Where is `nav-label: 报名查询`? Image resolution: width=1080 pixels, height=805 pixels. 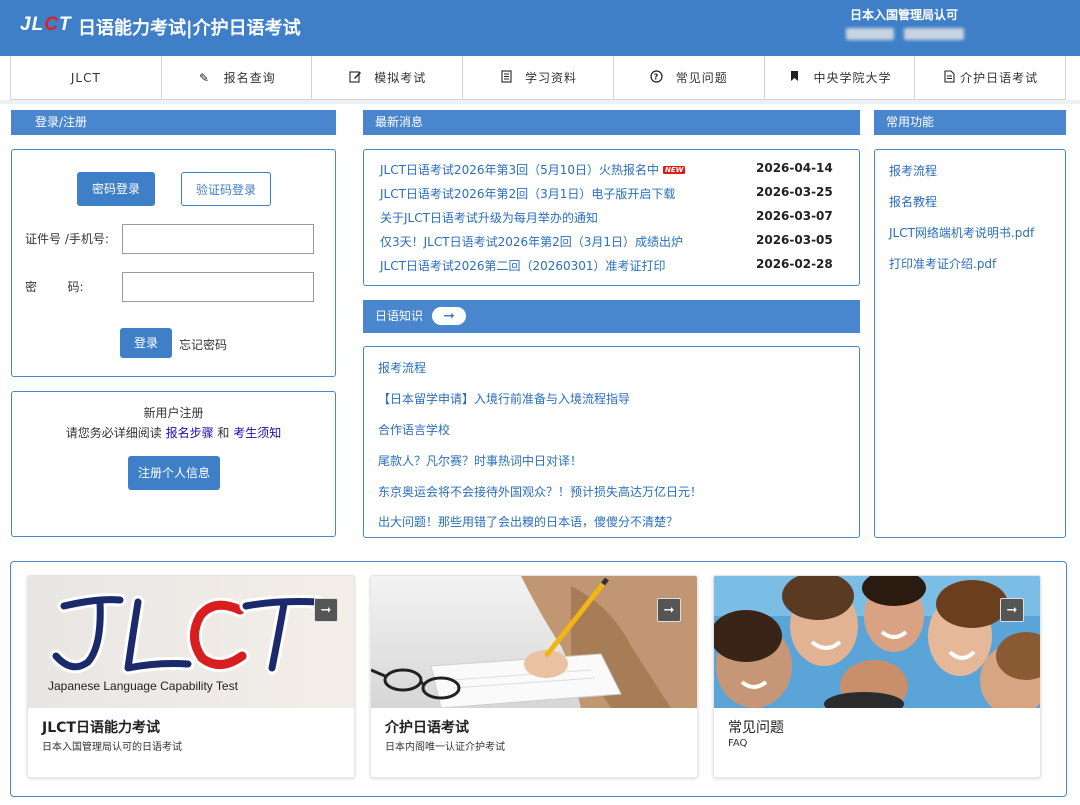
nav-label: 报名查询 is located at coordinates (249, 78).